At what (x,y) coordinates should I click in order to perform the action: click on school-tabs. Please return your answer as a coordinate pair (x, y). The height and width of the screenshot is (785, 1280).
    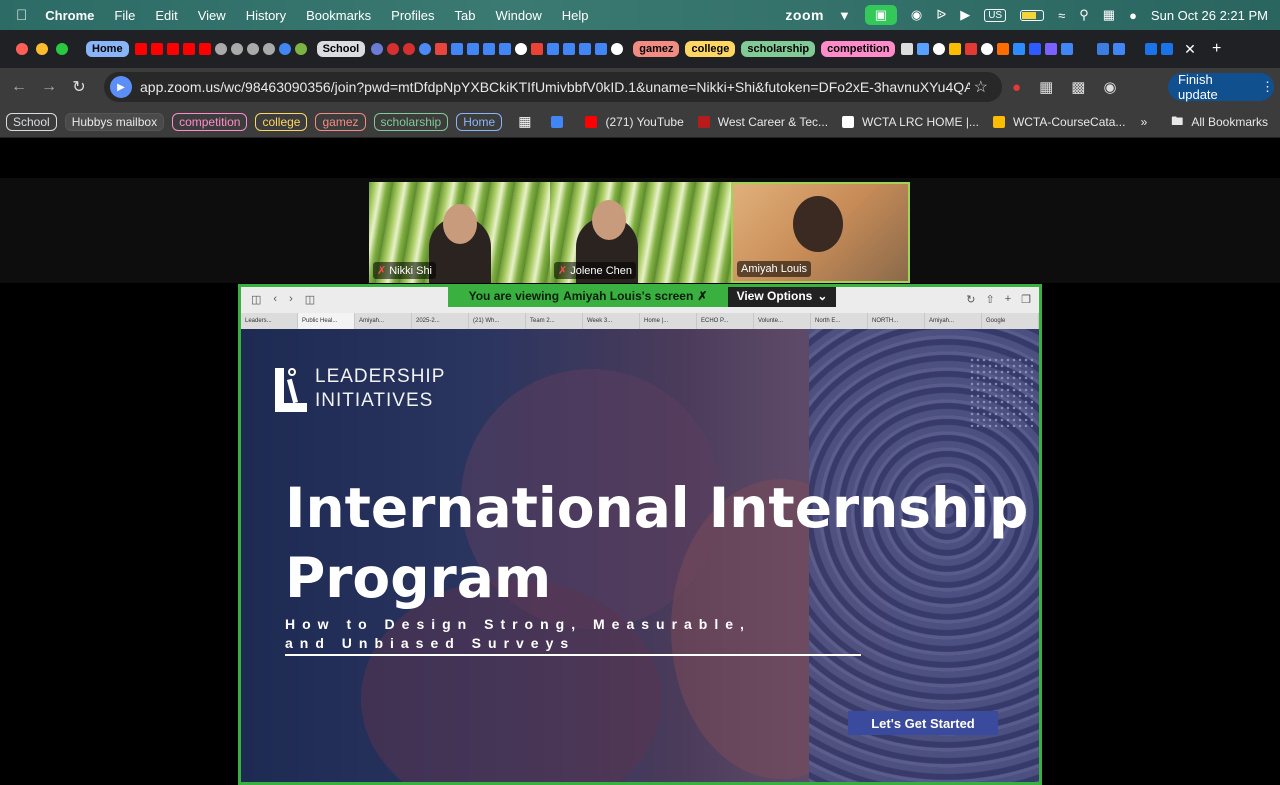
    Looking at the image, I should click on (499, 49).